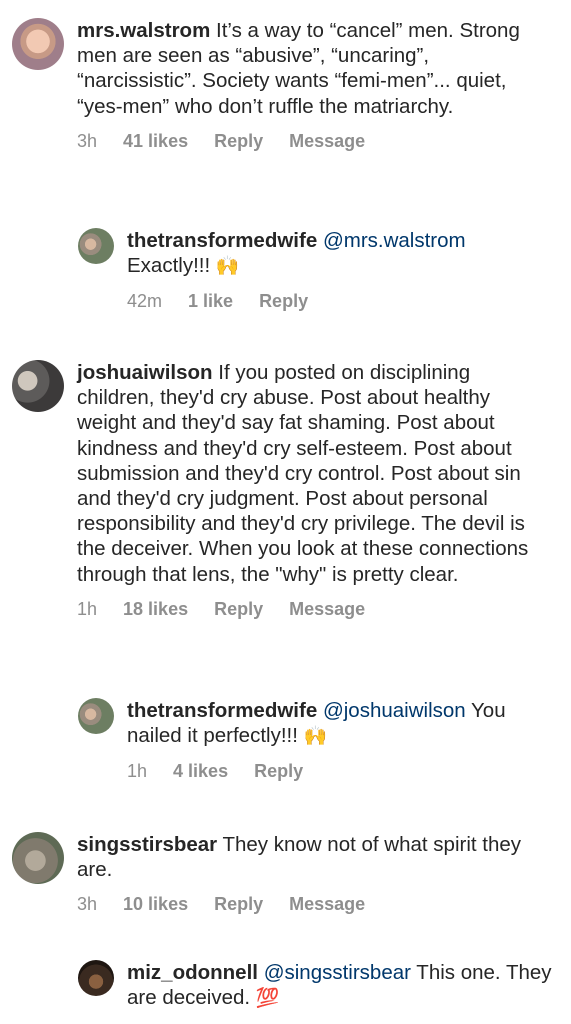 The height and width of the screenshot is (1024, 571). Describe the element at coordinates (145, 372) in the screenshot. I see `username: joshuaiwilson` at that location.